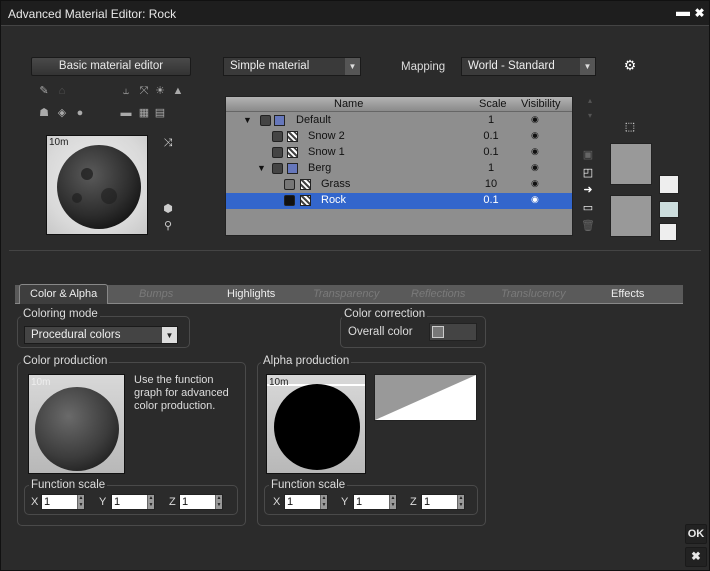  What do you see at coordinates (144, 91) in the screenshot?
I see `arrows-icon: ⤧` at bounding box center [144, 91].